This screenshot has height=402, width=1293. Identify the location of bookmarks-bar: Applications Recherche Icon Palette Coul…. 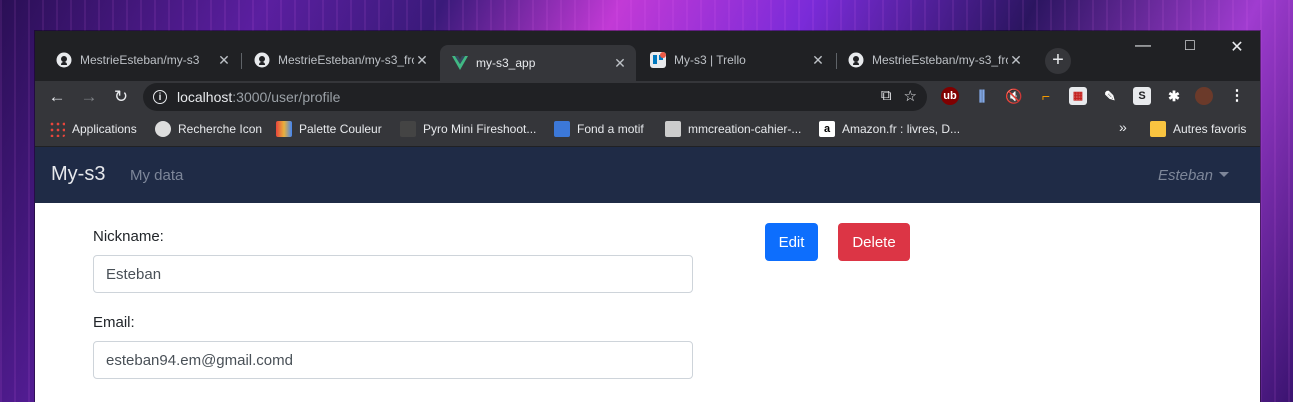
(647, 130).